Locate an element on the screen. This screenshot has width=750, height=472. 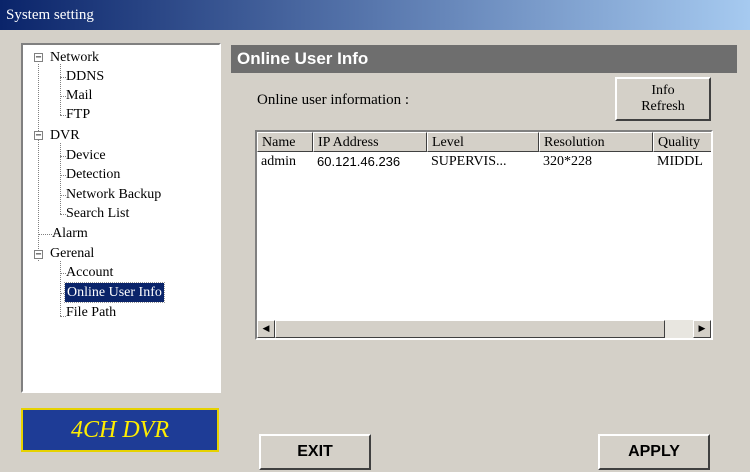
tree-item-search-list: Search List is located at coordinates (97, 213).